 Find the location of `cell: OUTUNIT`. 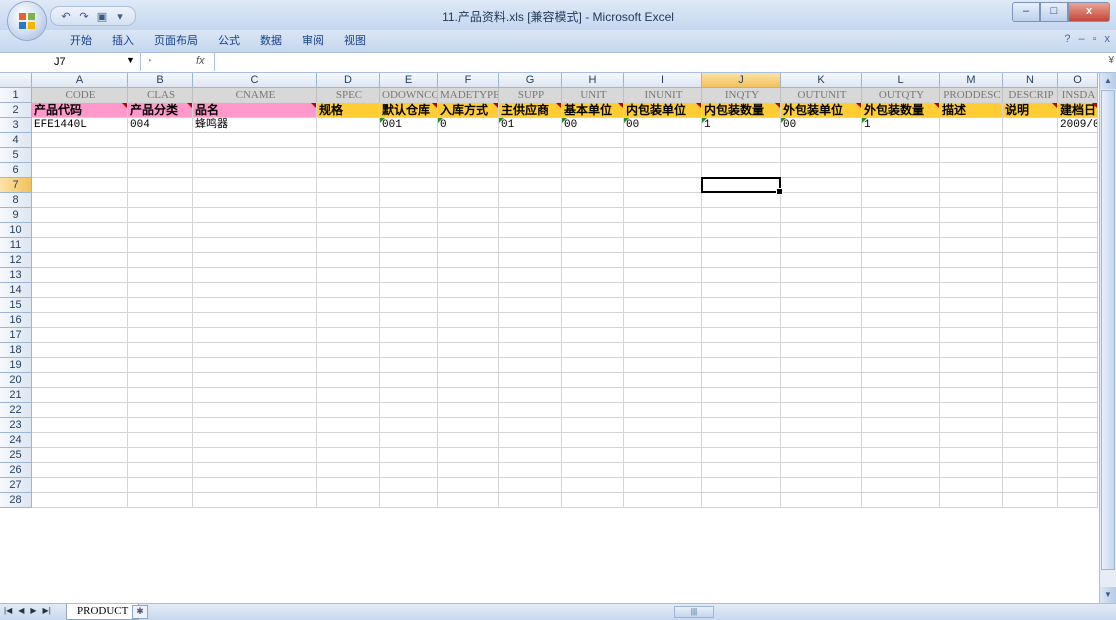

cell: OUTUNIT is located at coordinates (821, 95).